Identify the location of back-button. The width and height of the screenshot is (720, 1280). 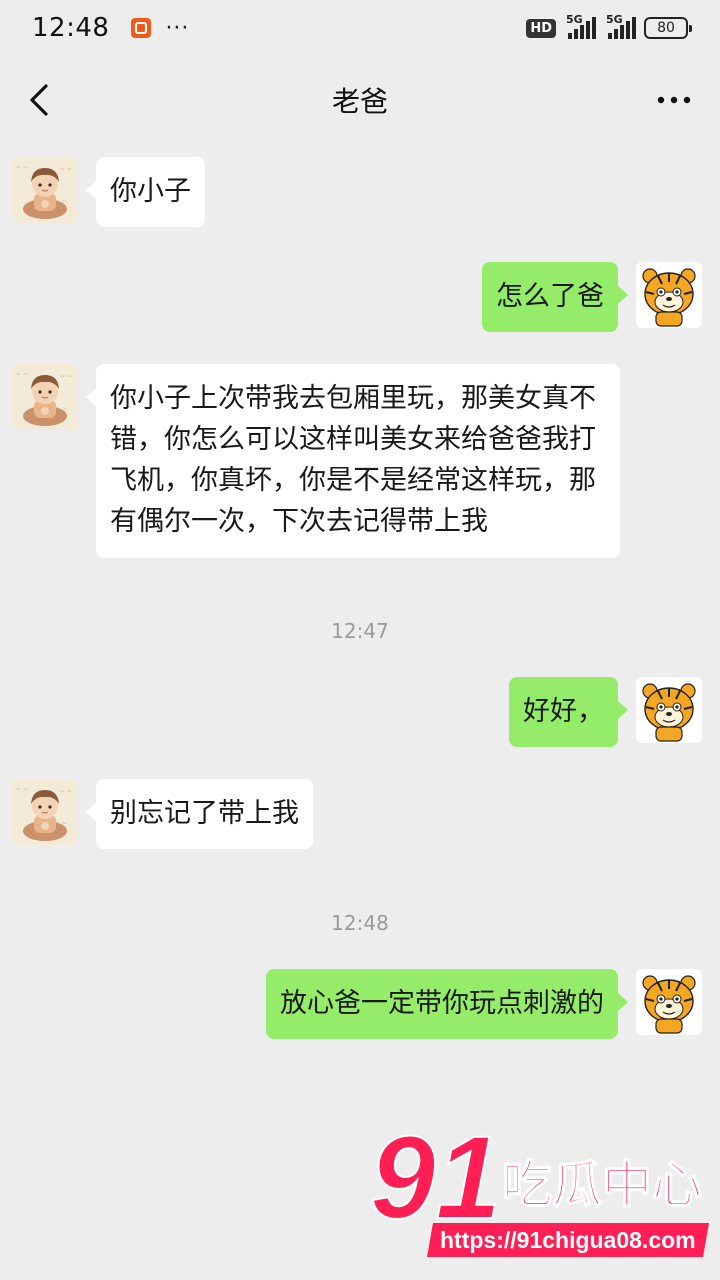
(42, 100).